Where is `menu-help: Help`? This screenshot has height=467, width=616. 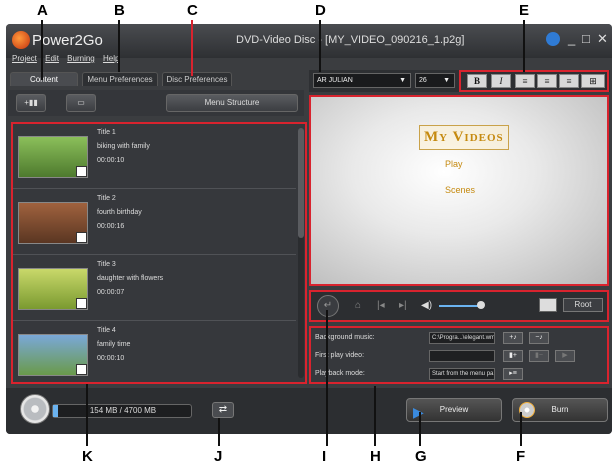 menu-help: Help is located at coordinates (111, 58).